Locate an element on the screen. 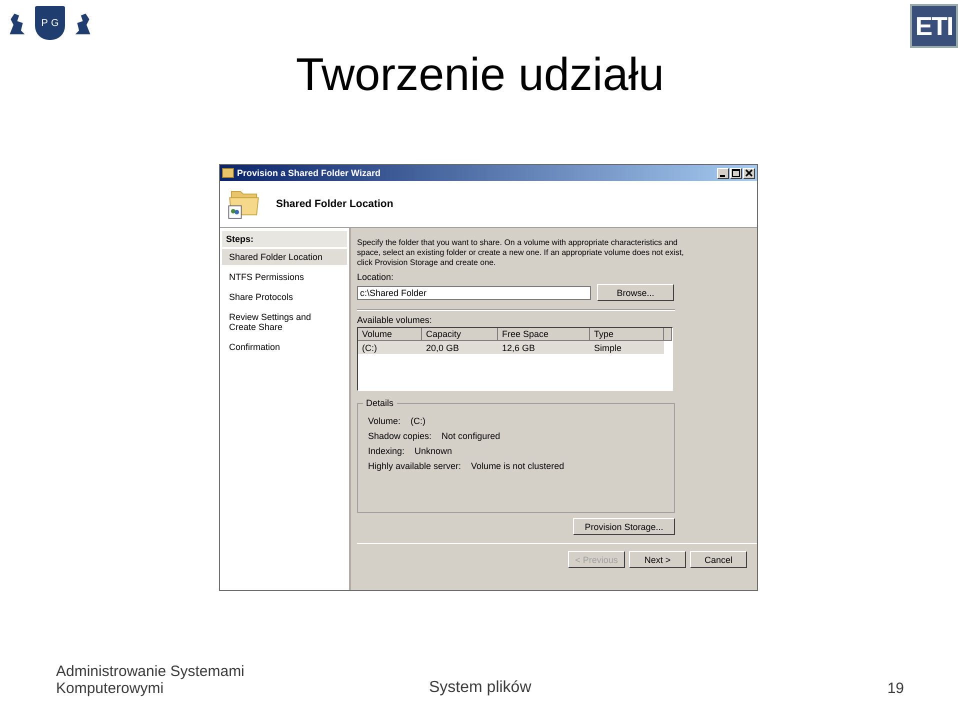 The height and width of the screenshot is (707, 960). detail-value: Volume is not clustered is located at coordinates (517, 466).